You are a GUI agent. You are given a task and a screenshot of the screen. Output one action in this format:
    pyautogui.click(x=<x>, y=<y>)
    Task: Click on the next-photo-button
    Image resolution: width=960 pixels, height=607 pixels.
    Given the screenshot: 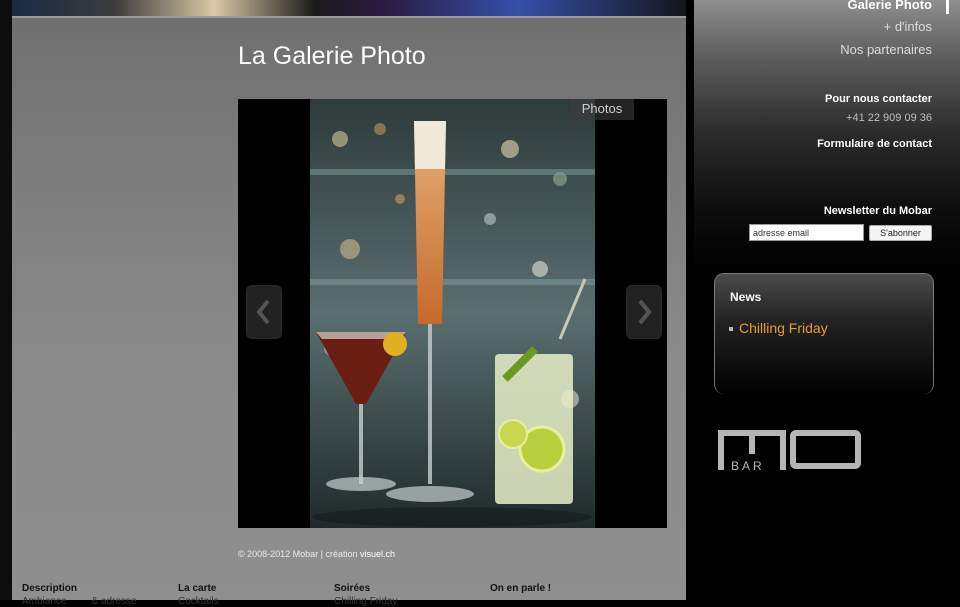 What is the action you would take?
    pyautogui.click(x=644, y=312)
    